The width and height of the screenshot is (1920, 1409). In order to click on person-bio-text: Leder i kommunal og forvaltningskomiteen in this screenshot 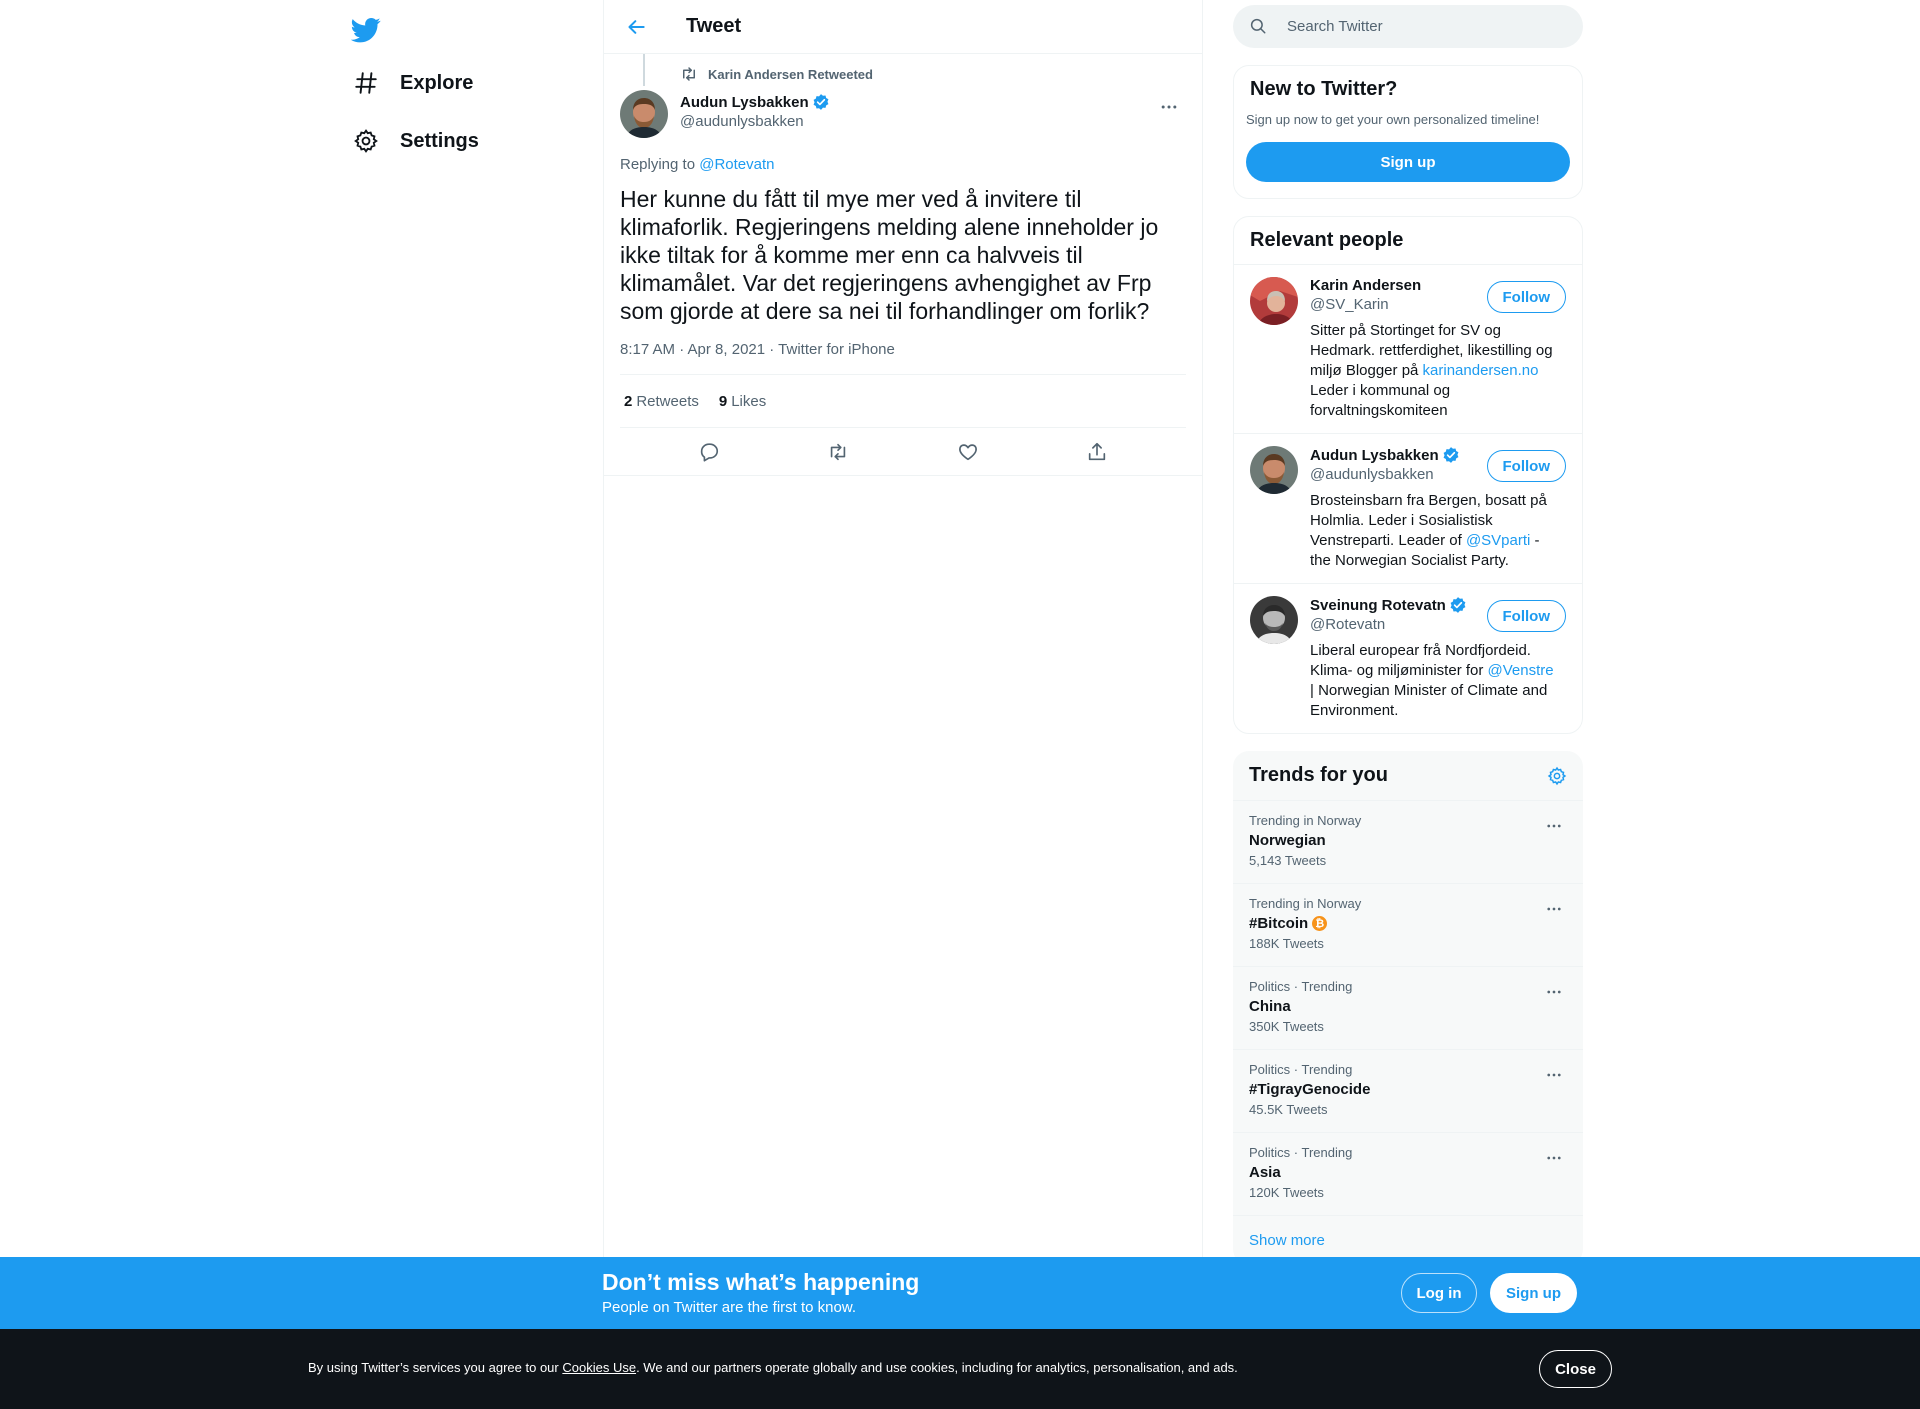, I will do `click(1380, 400)`.